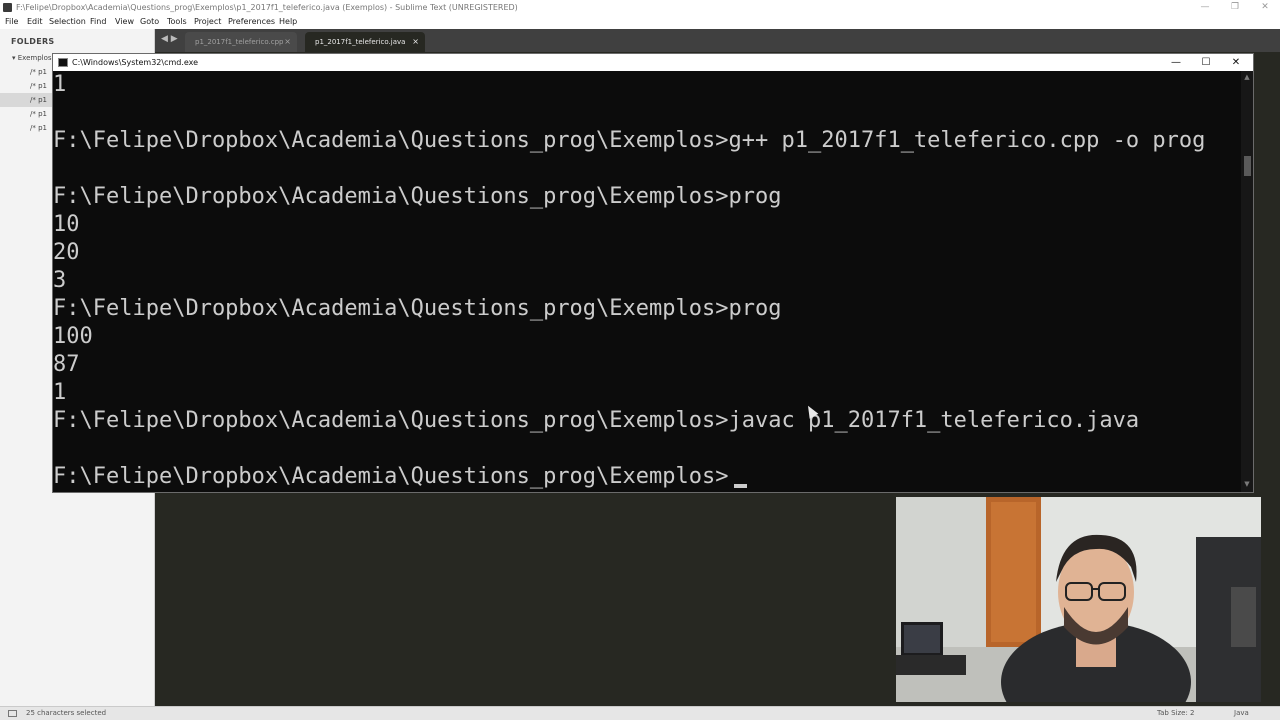 This screenshot has width=1280, height=720. What do you see at coordinates (1206, 62) in the screenshot?
I see `cmd-maximize-icon: ☐` at bounding box center [1206, 62].